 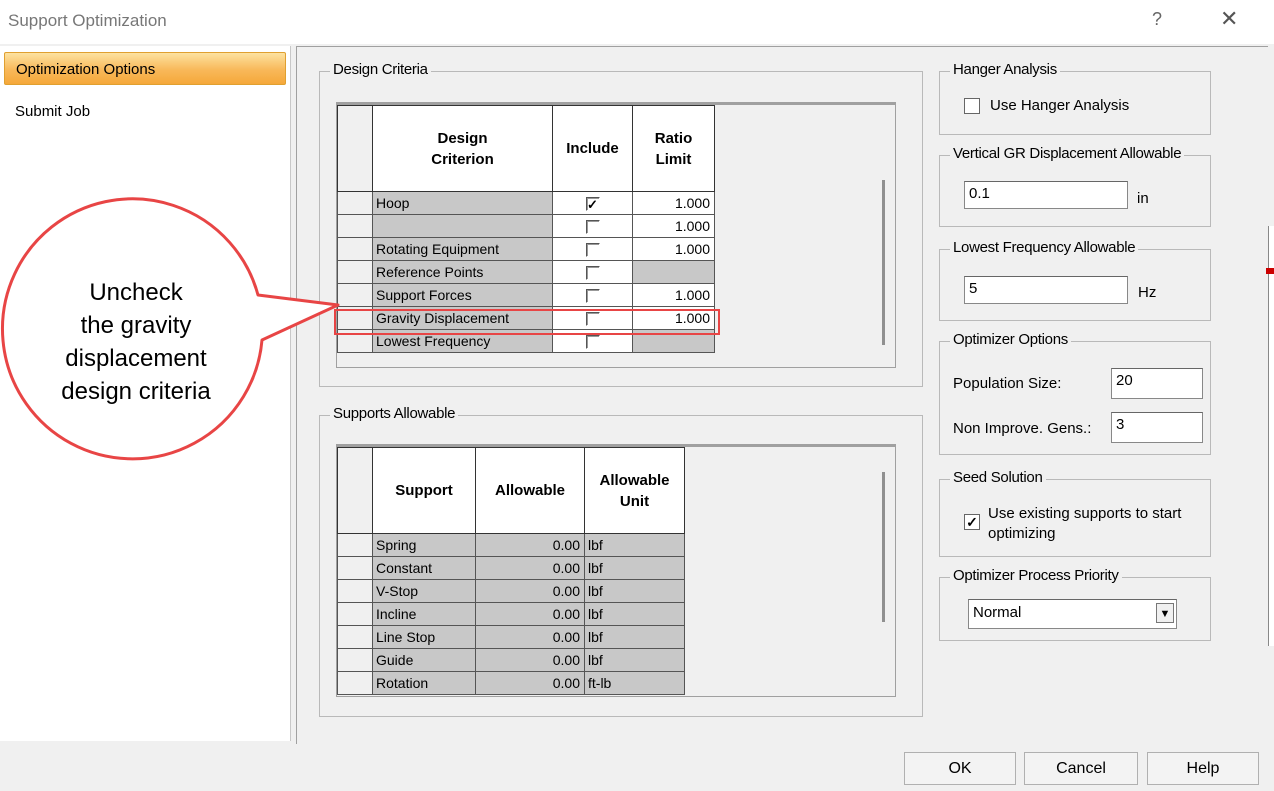 I want to click on col-header-unit: Allowable Unit, so click(x=634, y=490).